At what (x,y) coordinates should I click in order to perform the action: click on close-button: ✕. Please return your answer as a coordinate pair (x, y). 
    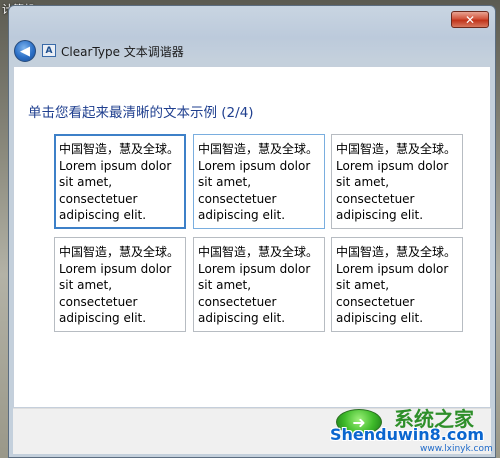
    Looking at the image, I should click on (470, 19).